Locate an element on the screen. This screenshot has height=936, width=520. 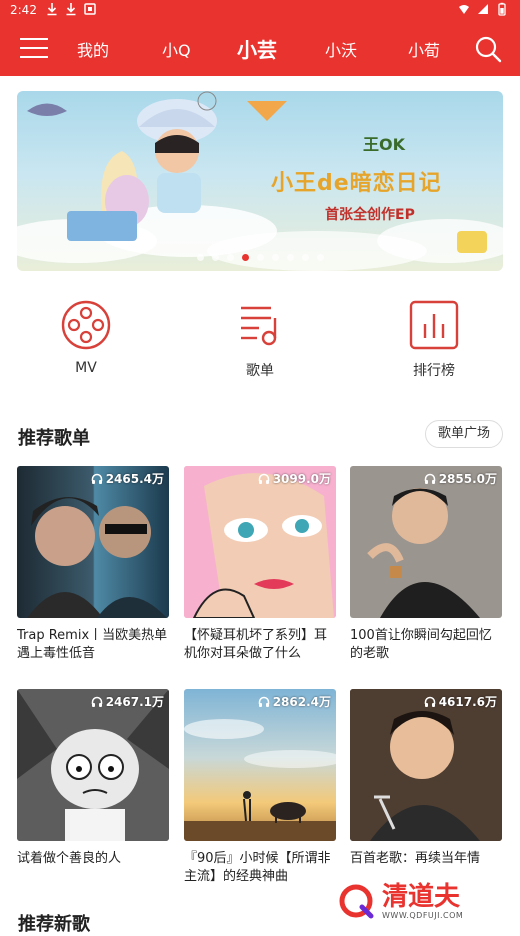
status-bar: 2:42 is located at coordinates (260, 11).